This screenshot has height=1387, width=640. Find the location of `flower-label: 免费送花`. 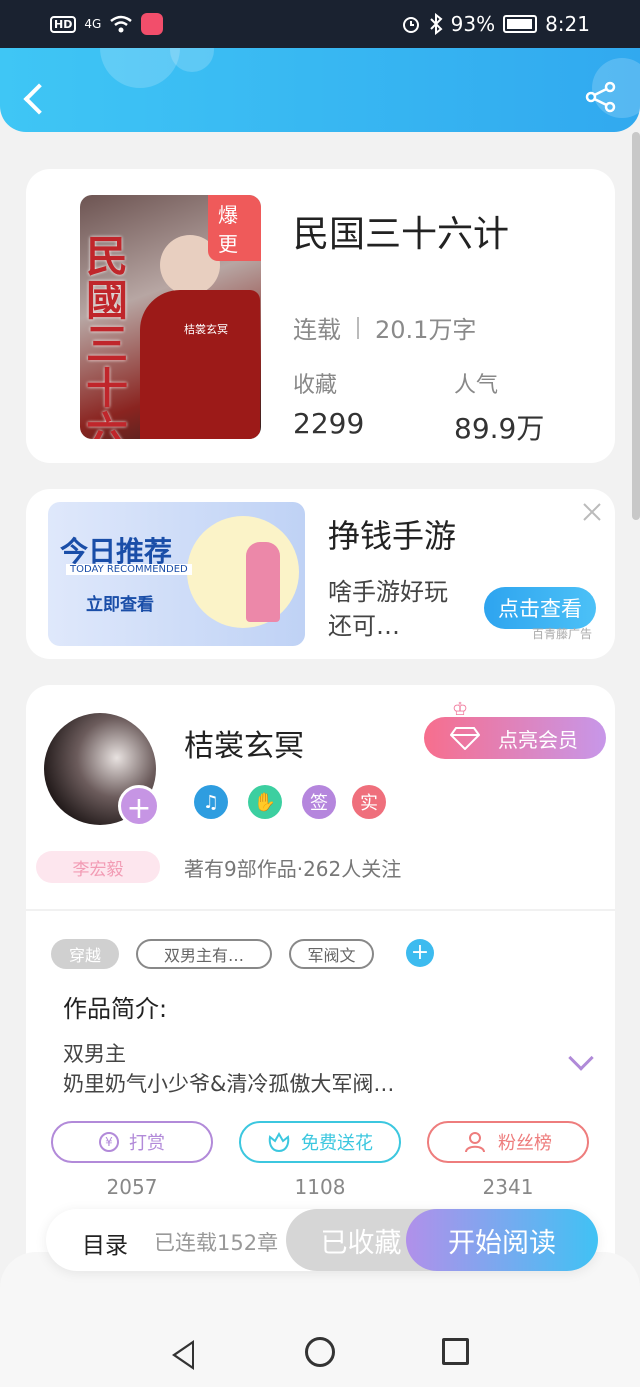

flower-label: 免费送花 is located at coordinates (337, 1143).